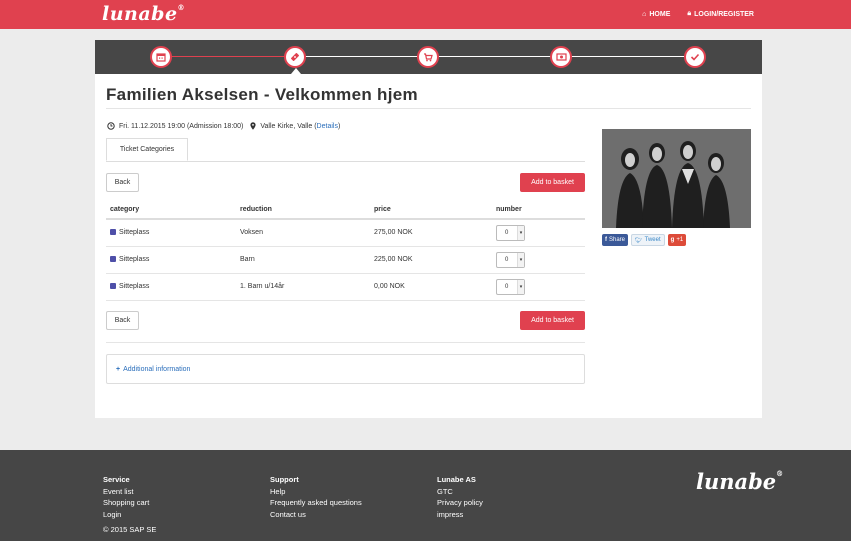  What do you see at coordinates (130, 529) in the screenshot?
I see `copyright-text: © 2015 SAP SE` at bounding box center [130, 529].